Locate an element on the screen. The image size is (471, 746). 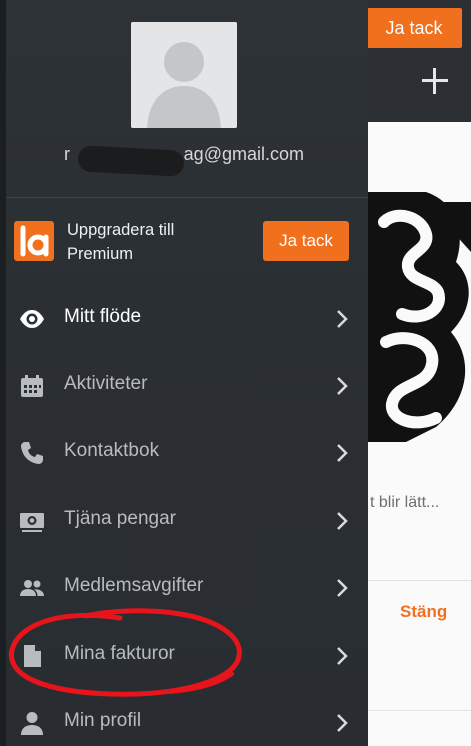
email-address: r ag@gmail.com is located at coordinates (184, 160).